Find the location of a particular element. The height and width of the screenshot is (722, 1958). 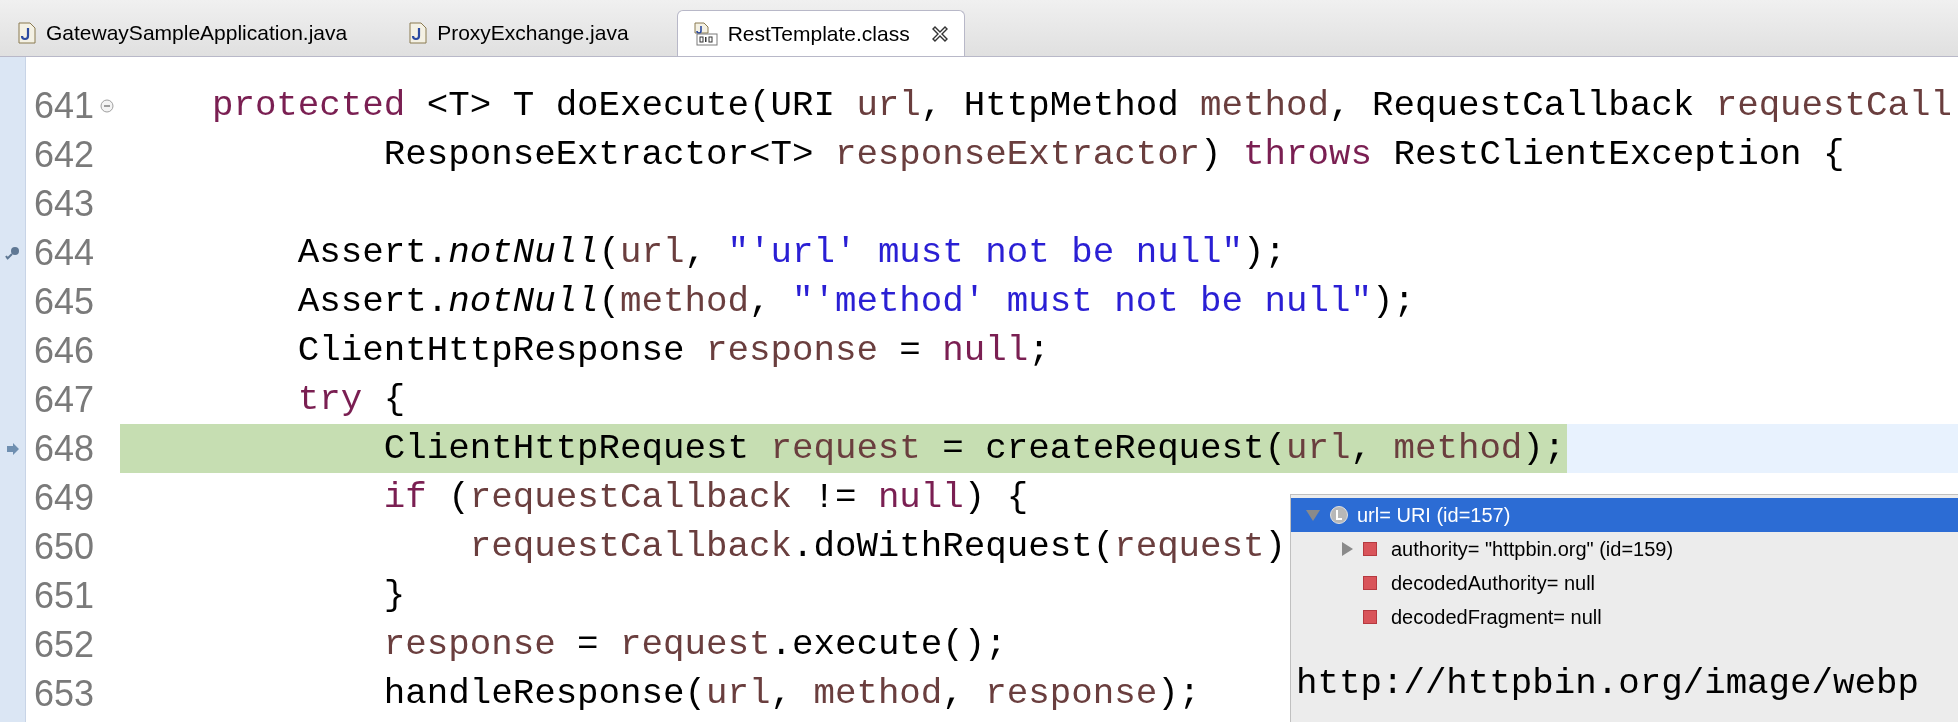

line-number: 651 is located at coordinates (63, 595).